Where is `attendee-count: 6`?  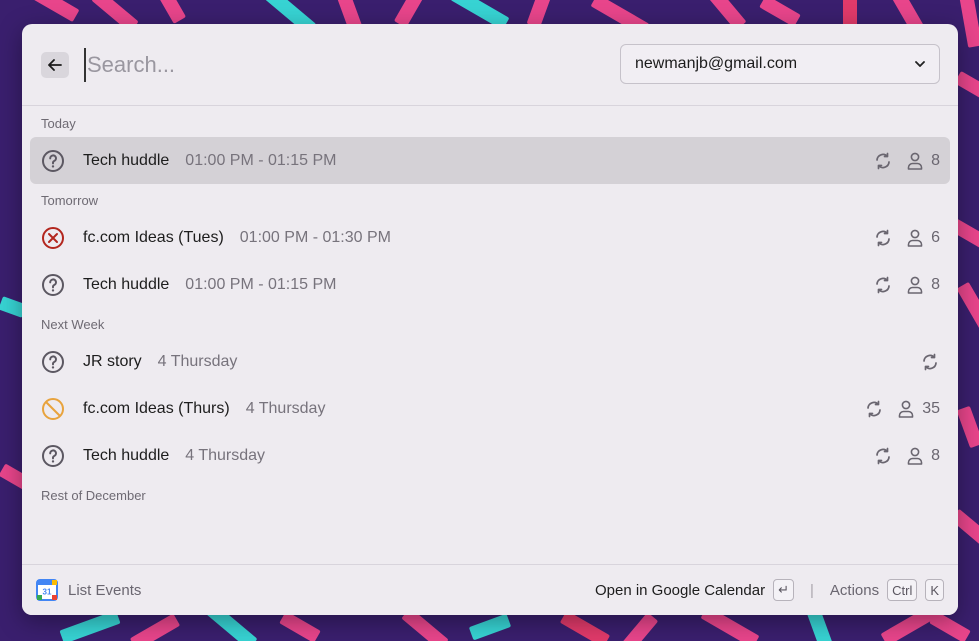
attendee-count: 6 is located at coordinates (923, 238).